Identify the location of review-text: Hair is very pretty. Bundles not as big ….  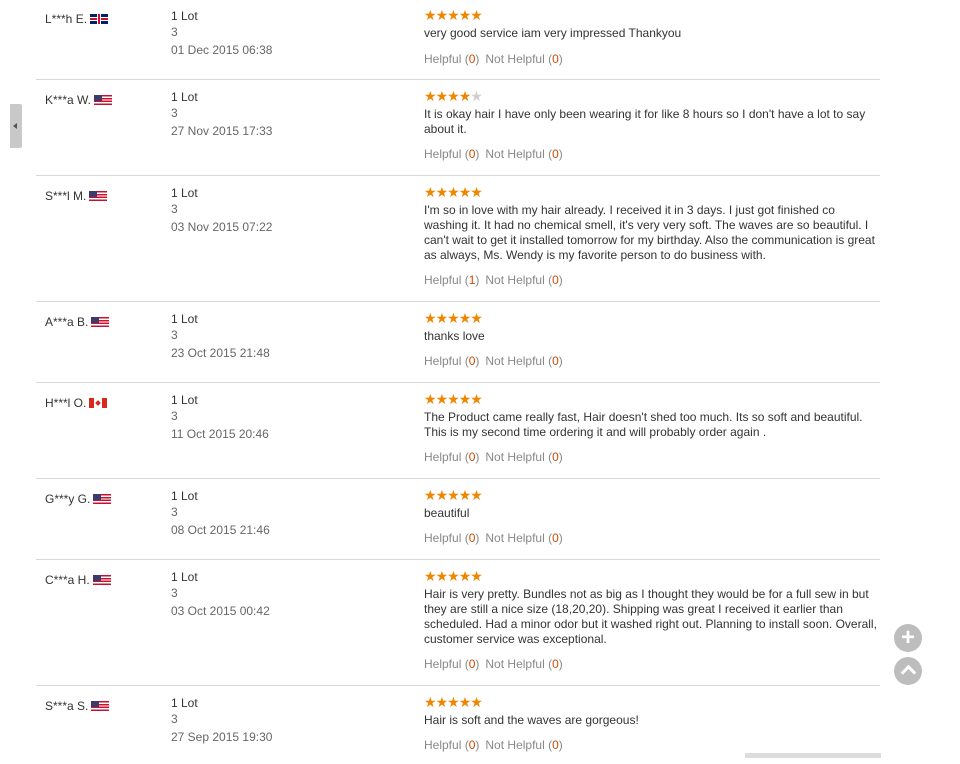
(650, 616).